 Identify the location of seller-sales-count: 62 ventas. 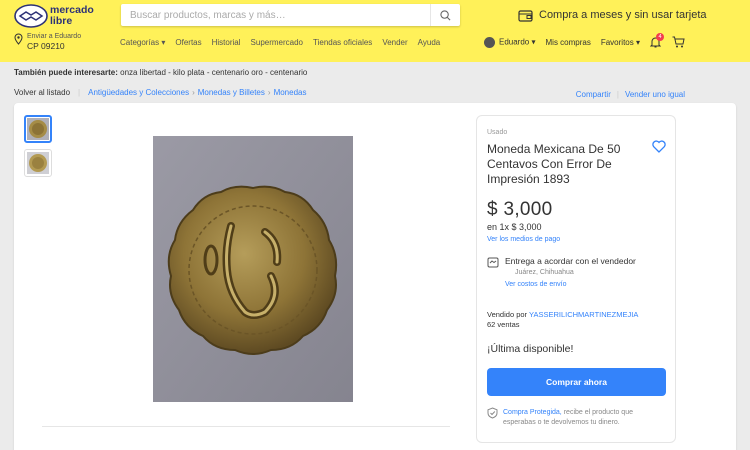
(503, 324).